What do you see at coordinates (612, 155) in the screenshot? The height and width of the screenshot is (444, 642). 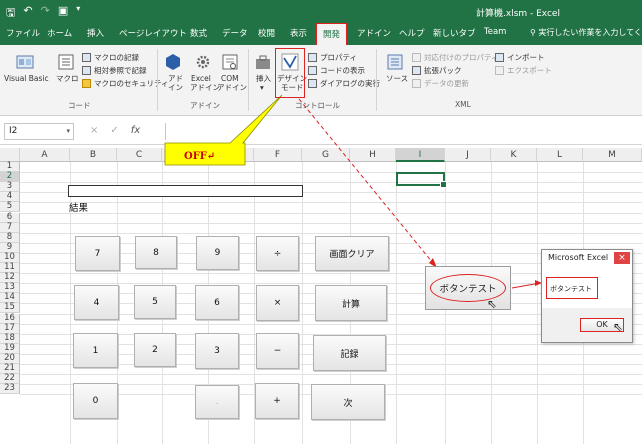 I see `column-header: M` at bounding box center [612, 155].